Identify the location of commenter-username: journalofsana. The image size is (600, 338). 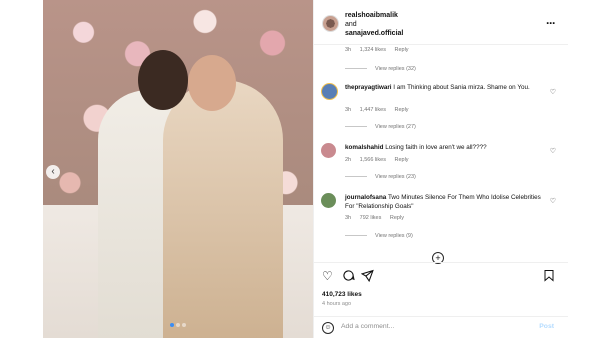
(365, 197).